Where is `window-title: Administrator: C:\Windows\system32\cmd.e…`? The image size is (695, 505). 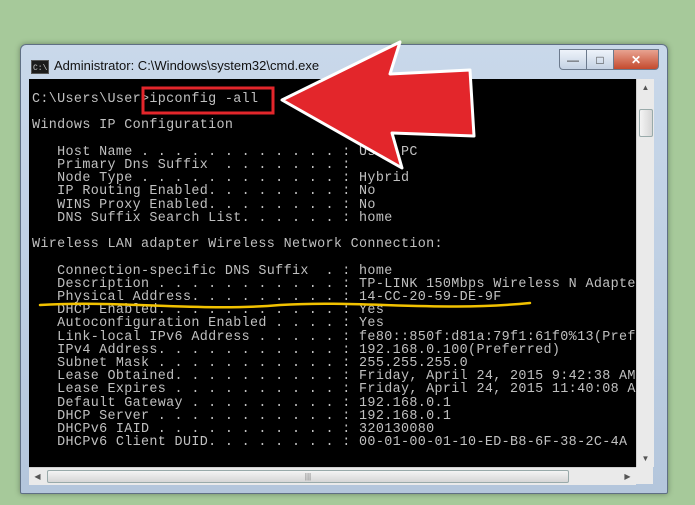
window-title: Administrator: C:\Windows\system32\cmd.e… is located at coordinates (187, 65).